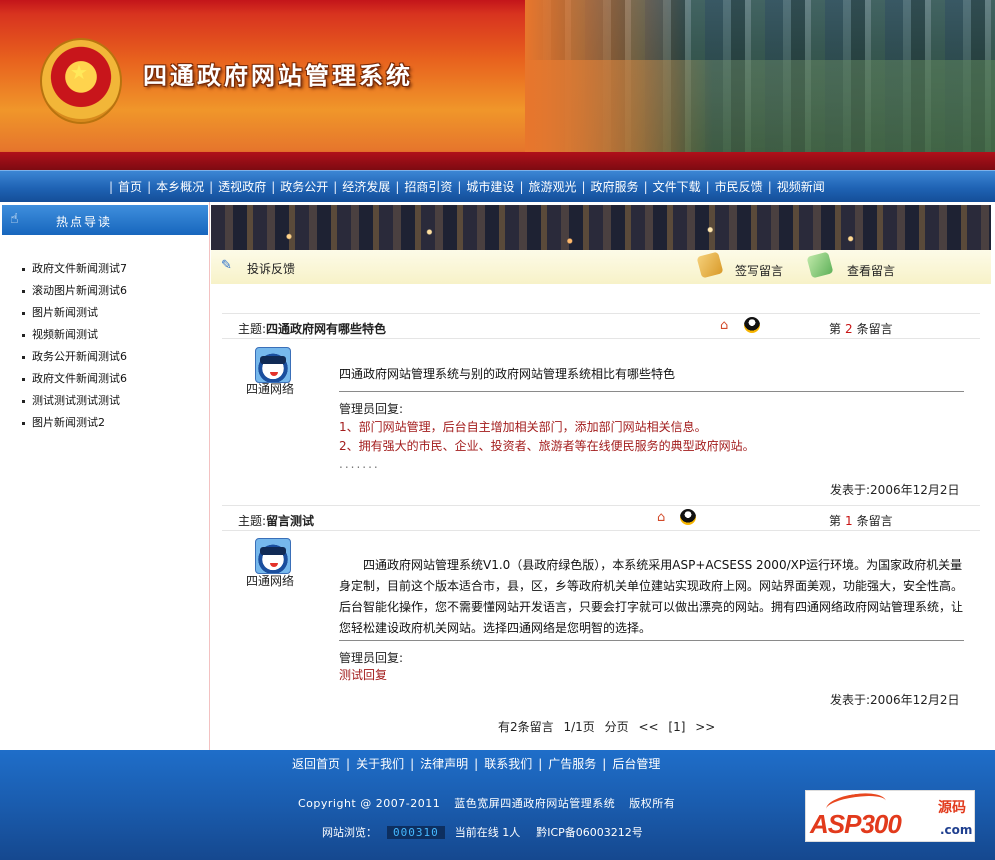  Describe the element at coordinates (428, 186) in the screenshot. I see `nav-item: 招商引资` at that location.